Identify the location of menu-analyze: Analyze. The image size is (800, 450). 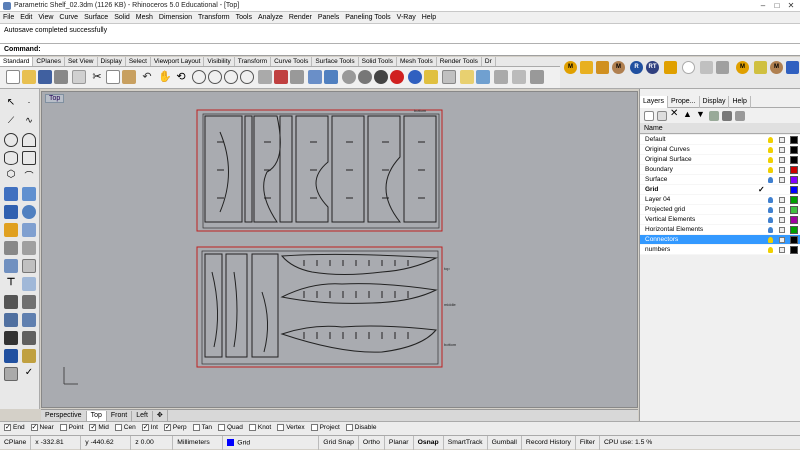
(270, 16).